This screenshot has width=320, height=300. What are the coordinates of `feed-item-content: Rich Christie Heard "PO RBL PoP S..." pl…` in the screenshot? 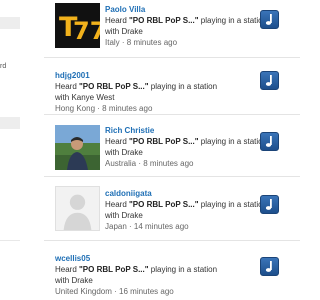 It's located at (186, 147).